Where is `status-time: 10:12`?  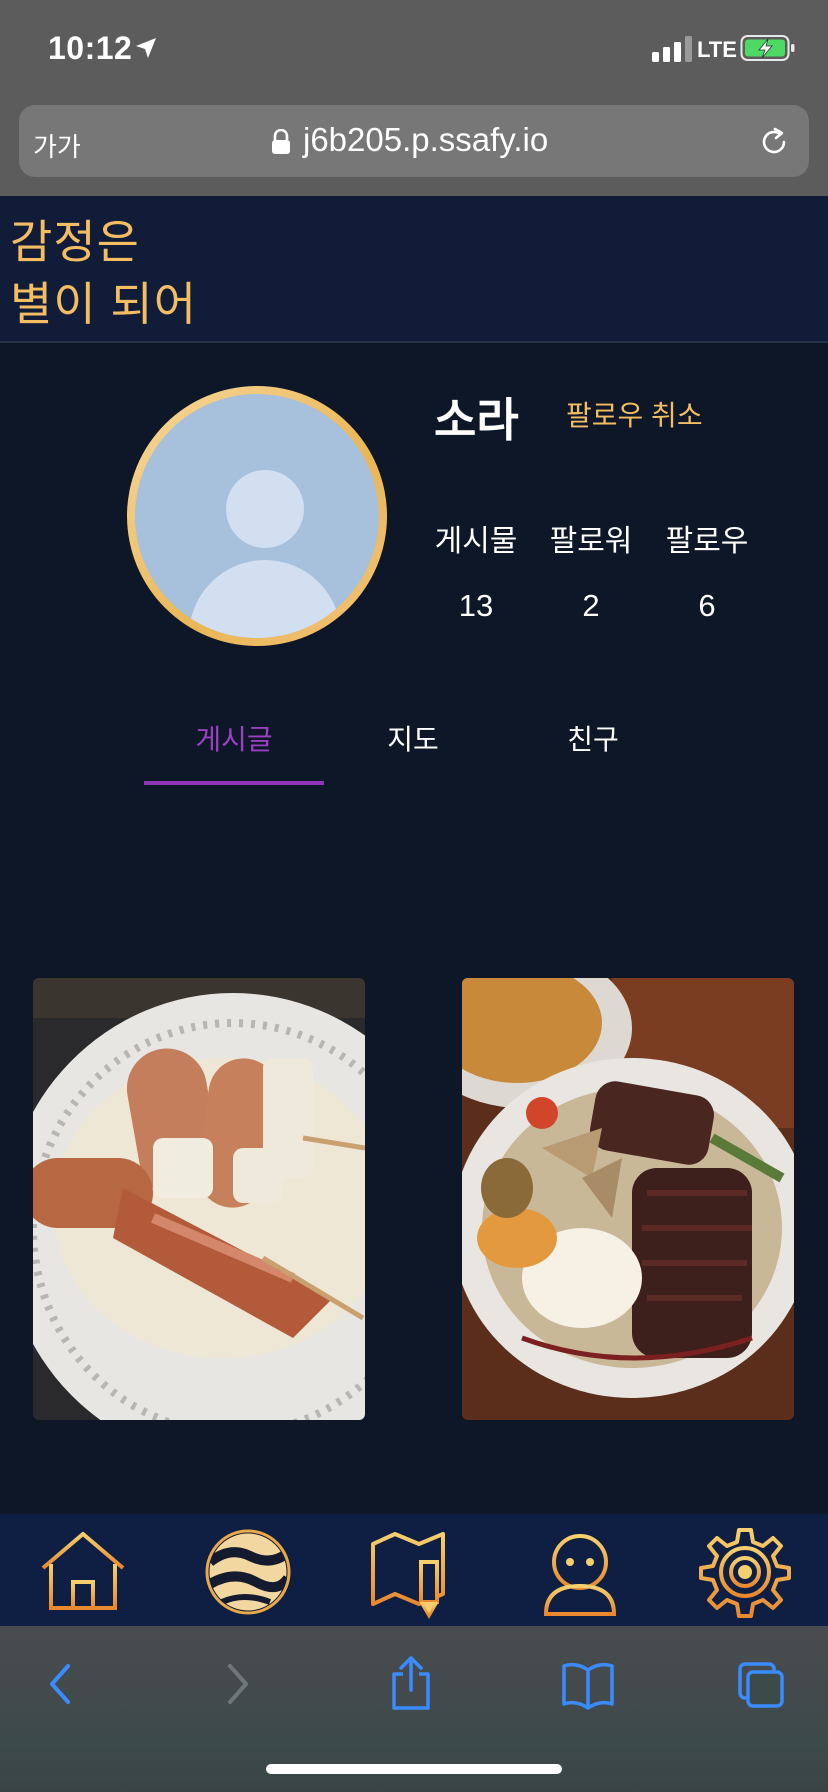
status-time: 10:12 is located at coordinates (90, 48).